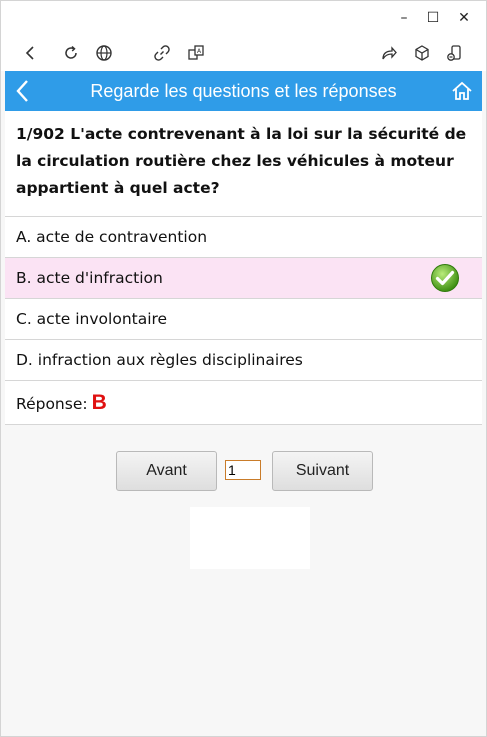 The width and height of the screenshot is (487, 737). Describe the element at coordinates (243, 53) in the screenshot. I see `browser-toolbar: A` at that location.